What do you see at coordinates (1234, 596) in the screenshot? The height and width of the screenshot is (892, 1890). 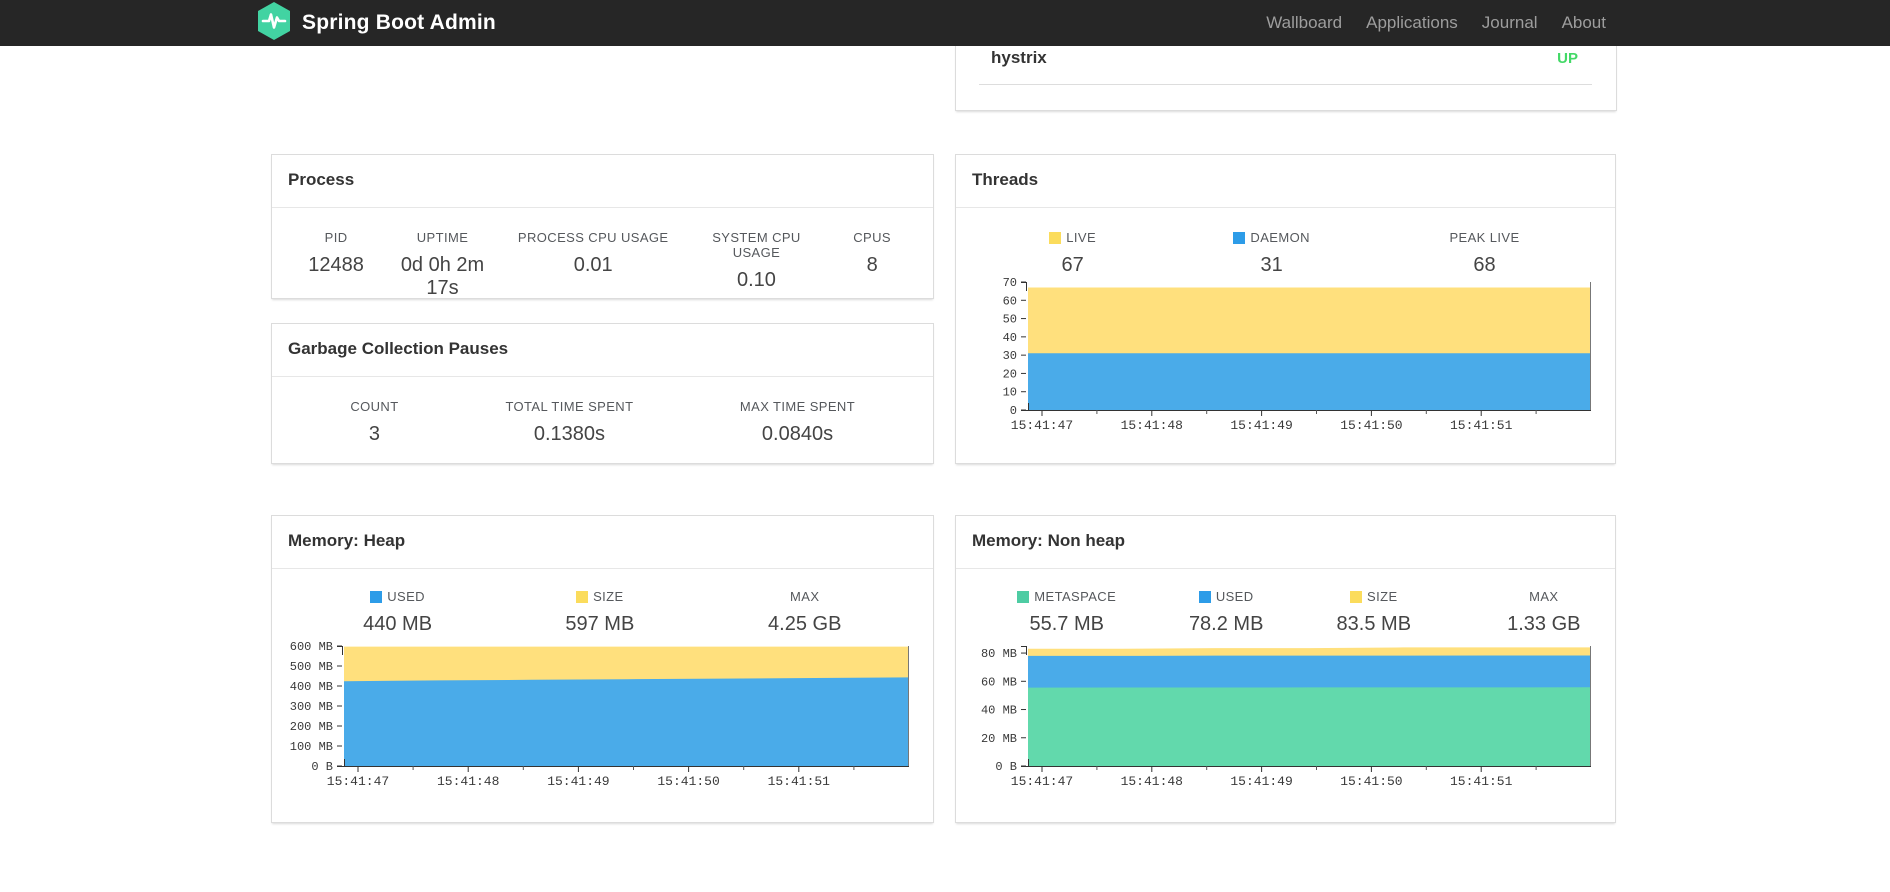 I see `stat-label: USED` at bounding box center [1234, 596].